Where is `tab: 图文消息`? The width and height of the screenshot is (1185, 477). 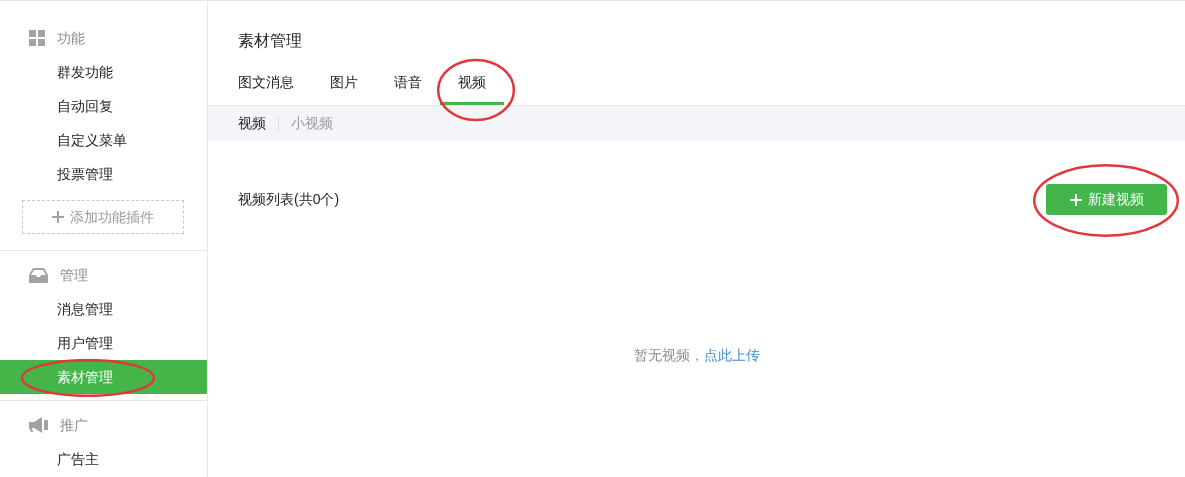
tab: 图文消息 is located at coordinates (266, 84).